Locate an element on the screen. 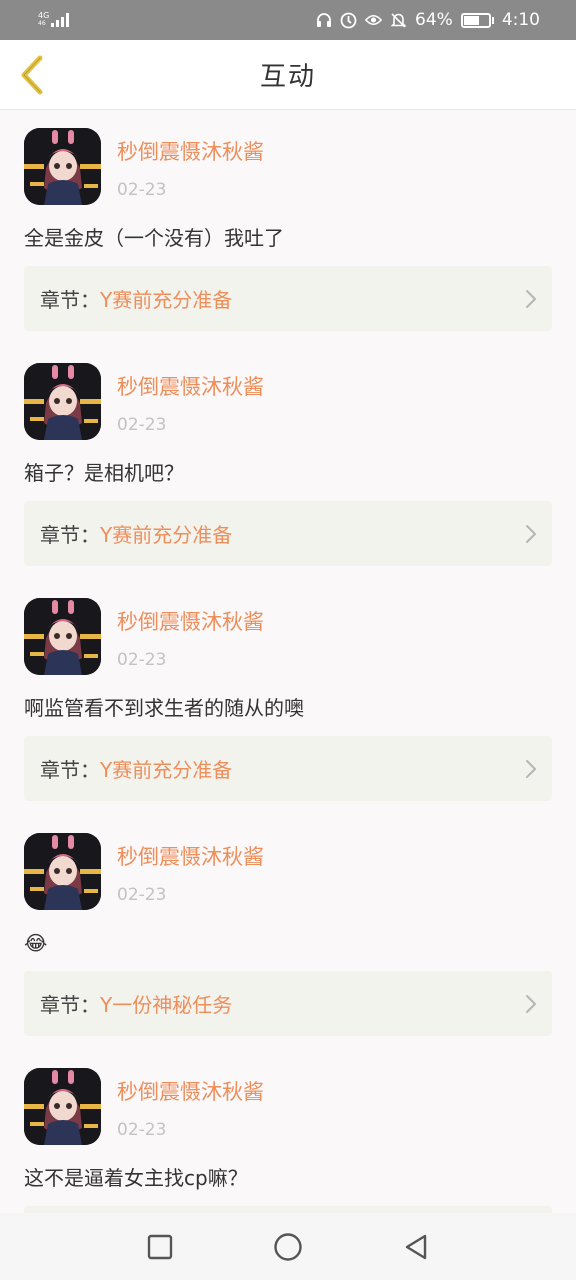 Image resolution: width=576 pixels, height=1280 pixels. triangle-back-icon is located at coordinates (416, 1246).